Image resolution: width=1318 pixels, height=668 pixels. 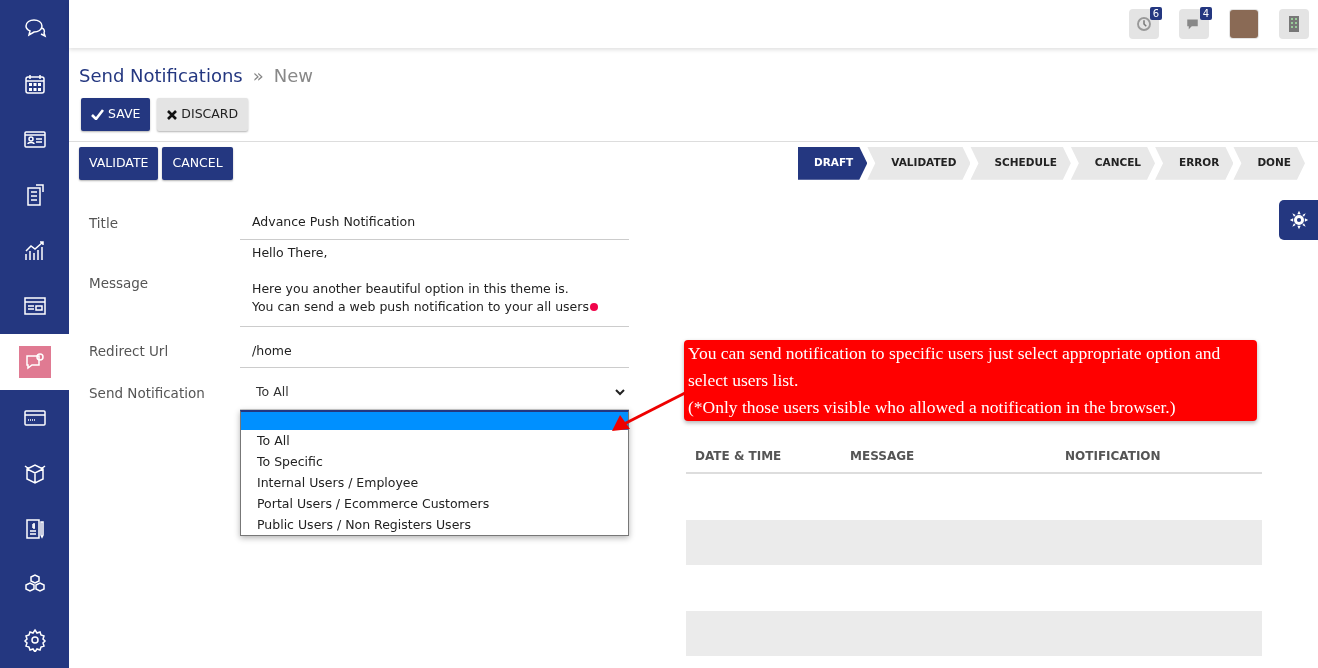 I want to click on dropdown-option: Public Users / Non Registers Users, so click(x=434, y=524).